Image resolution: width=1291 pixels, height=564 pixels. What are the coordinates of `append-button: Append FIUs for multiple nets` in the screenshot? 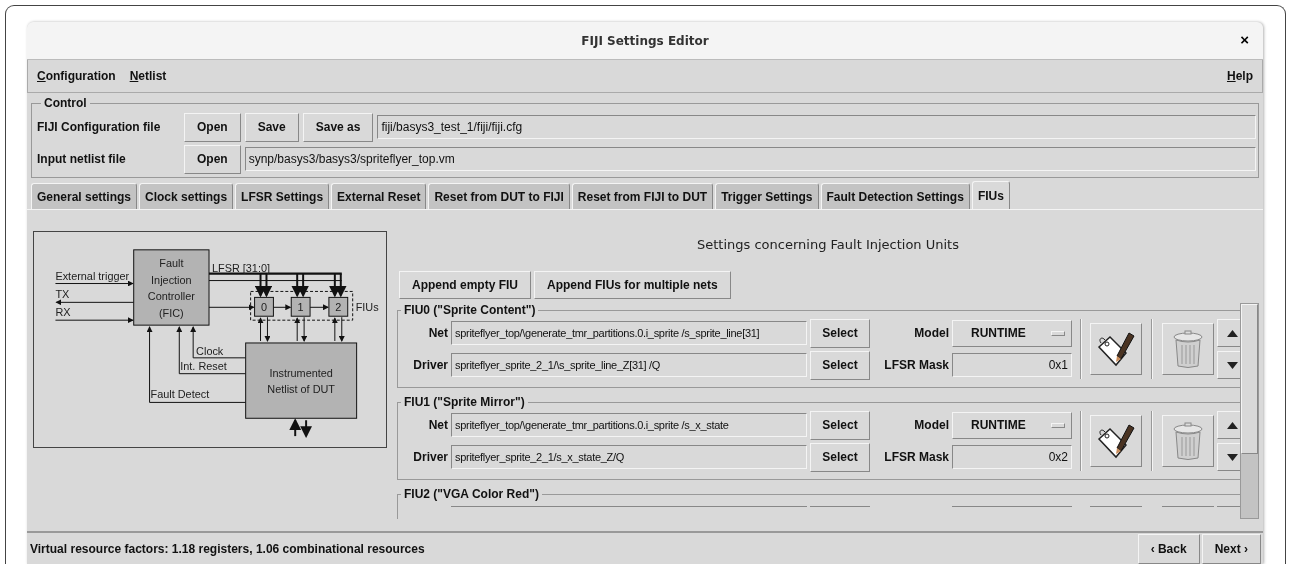 It's located at (632, 285).